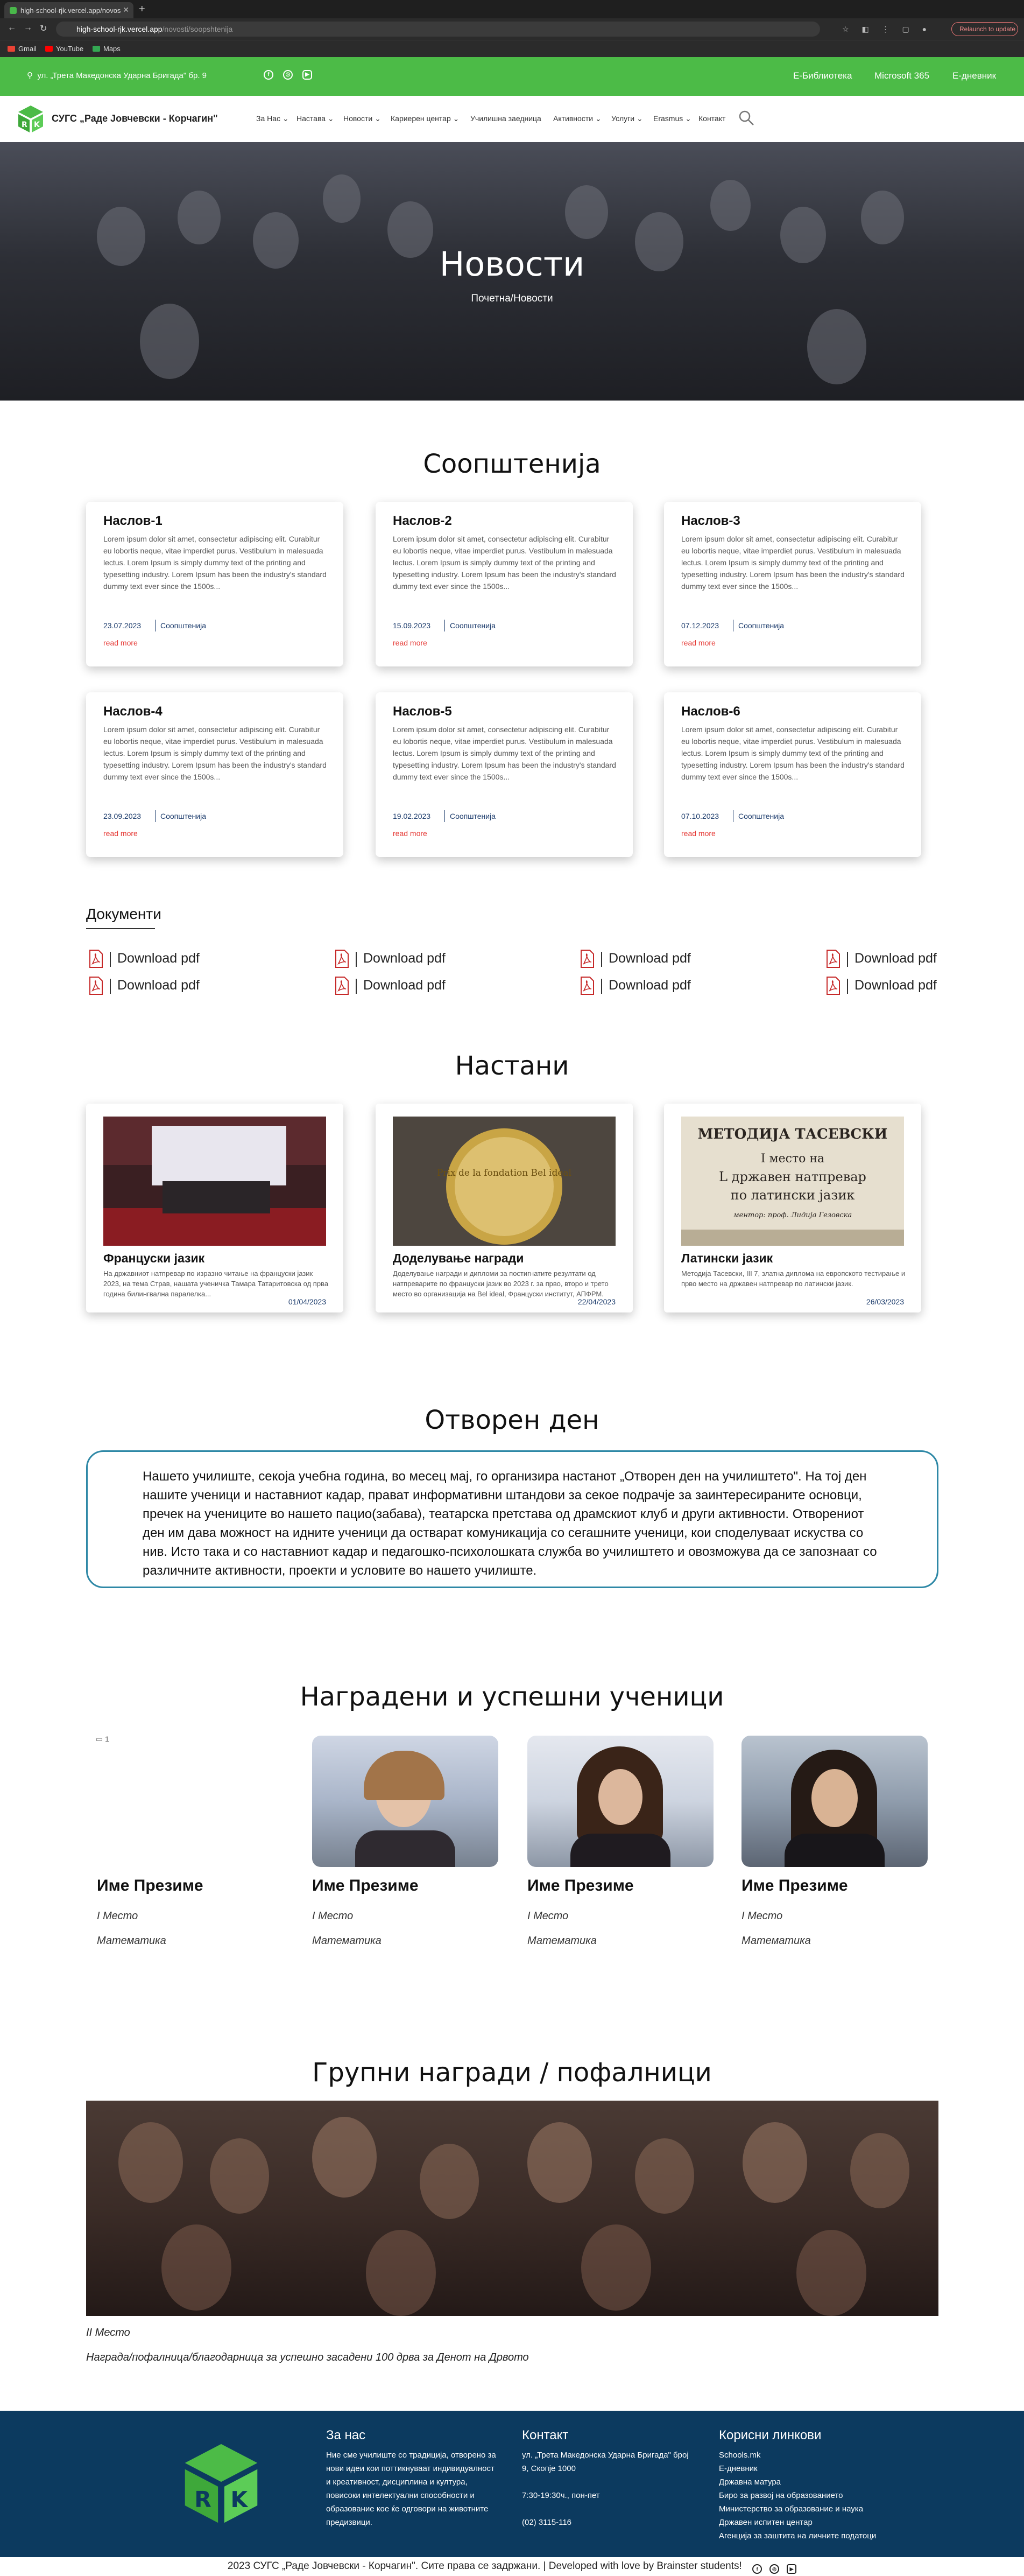  What do you see at coordinates (512, 48) in the screenshot?
I see `bookmarks-bar: Gmail YouTube Maps` at bounding box center [512, 48].